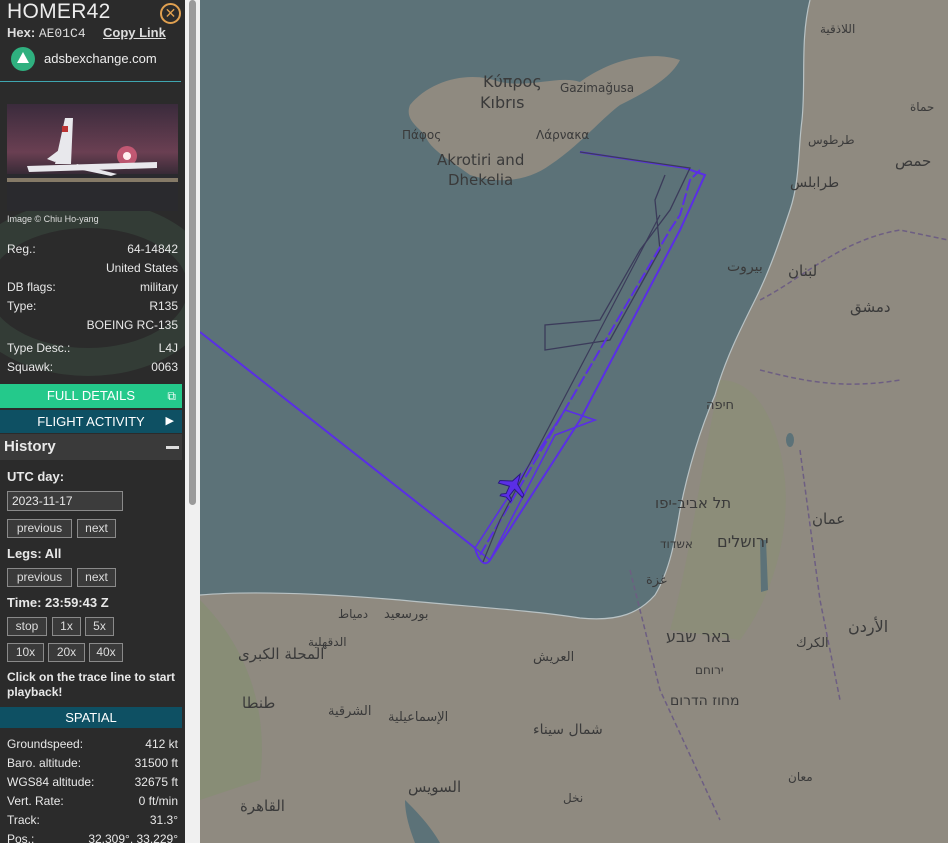  What do you see at coordinates (27, 626) in the screenshot?
I see `stop-button: stop` at bounding box center [27, 626].